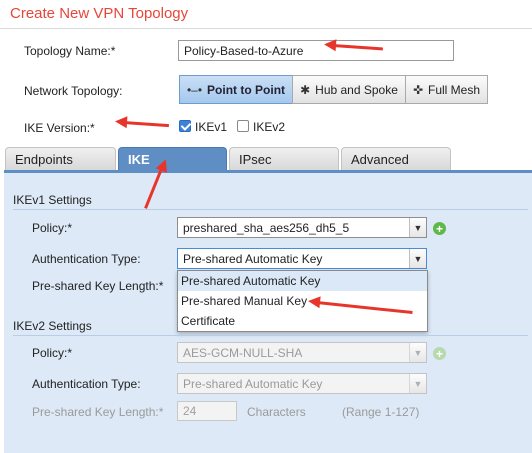 The image size is (532, 453). I want to click on tab-ike: IKE, so click(172, 158).